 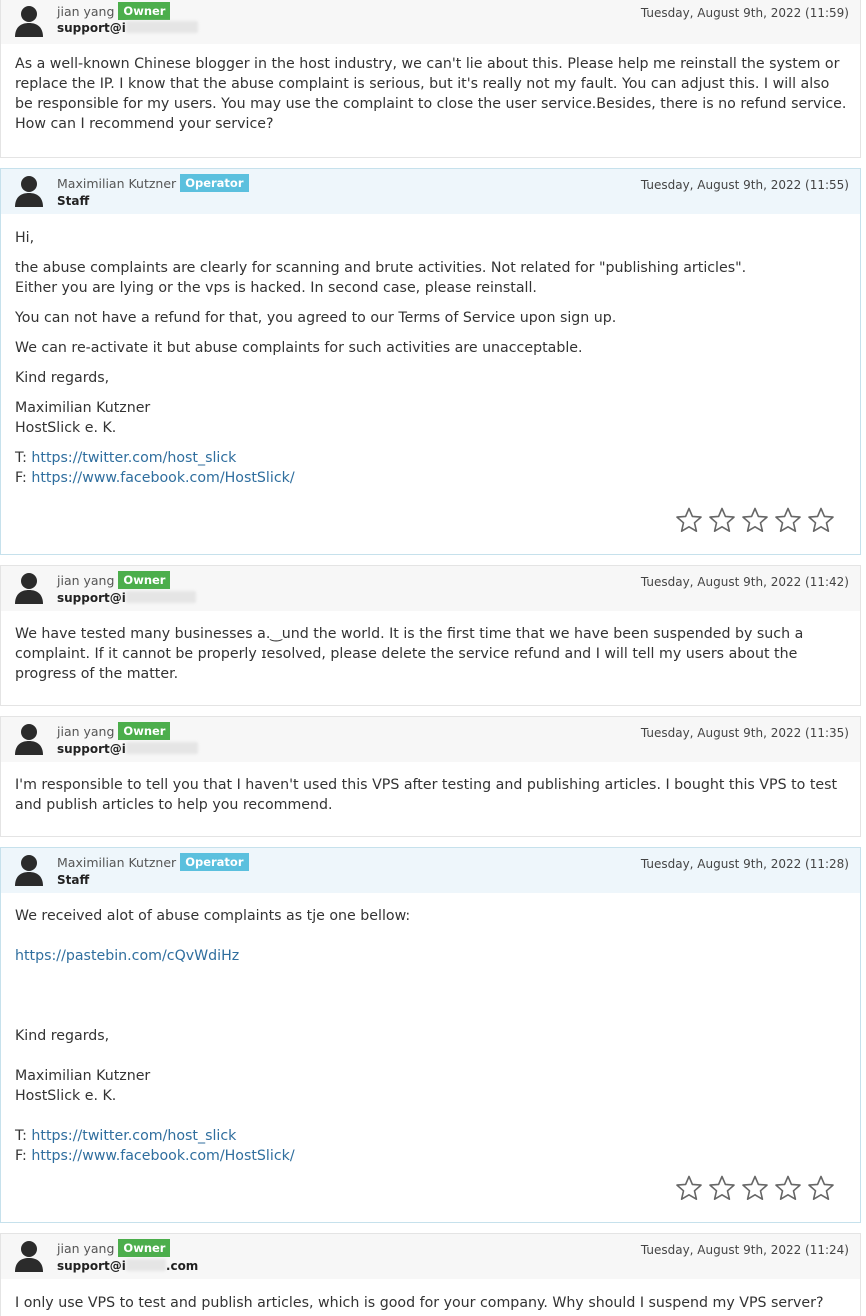 What do you see at coordinates (182, 1266) in the screenshot?
I see `author-email-tail: .com` at bounding box center [182, 1266].